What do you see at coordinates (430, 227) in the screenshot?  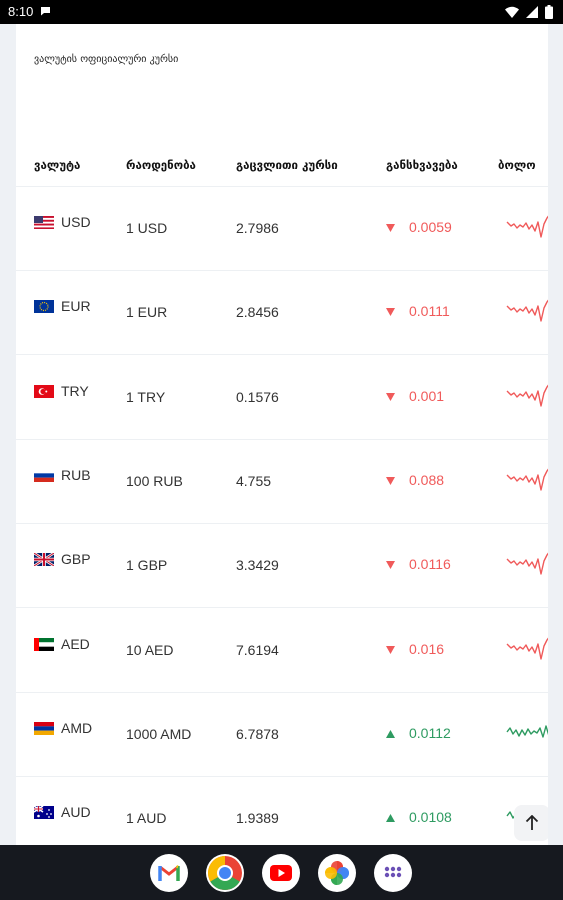 I see `rate-difference: 0.0059` at bounding box center [430, 227].